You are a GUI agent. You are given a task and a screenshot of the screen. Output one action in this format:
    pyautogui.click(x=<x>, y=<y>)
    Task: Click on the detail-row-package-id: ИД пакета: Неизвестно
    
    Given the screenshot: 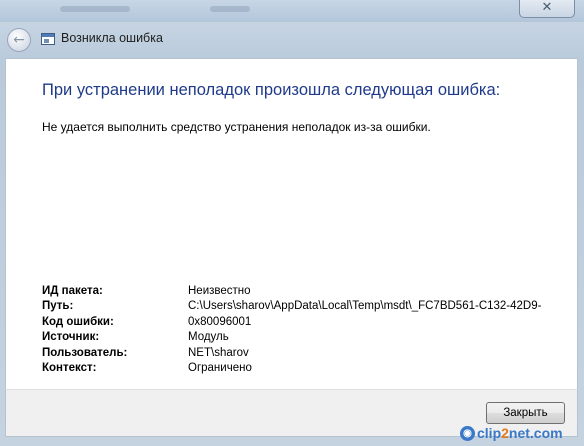 What is the action you would take?
    pyautogui.click(x=305, y=291)
    